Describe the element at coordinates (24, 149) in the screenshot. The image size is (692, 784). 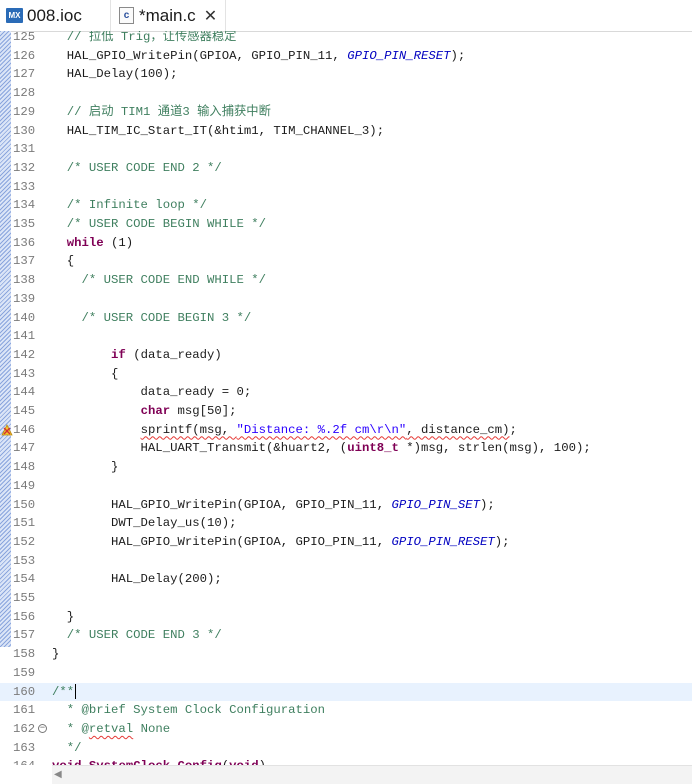
I see `line-number: 131` at that location.